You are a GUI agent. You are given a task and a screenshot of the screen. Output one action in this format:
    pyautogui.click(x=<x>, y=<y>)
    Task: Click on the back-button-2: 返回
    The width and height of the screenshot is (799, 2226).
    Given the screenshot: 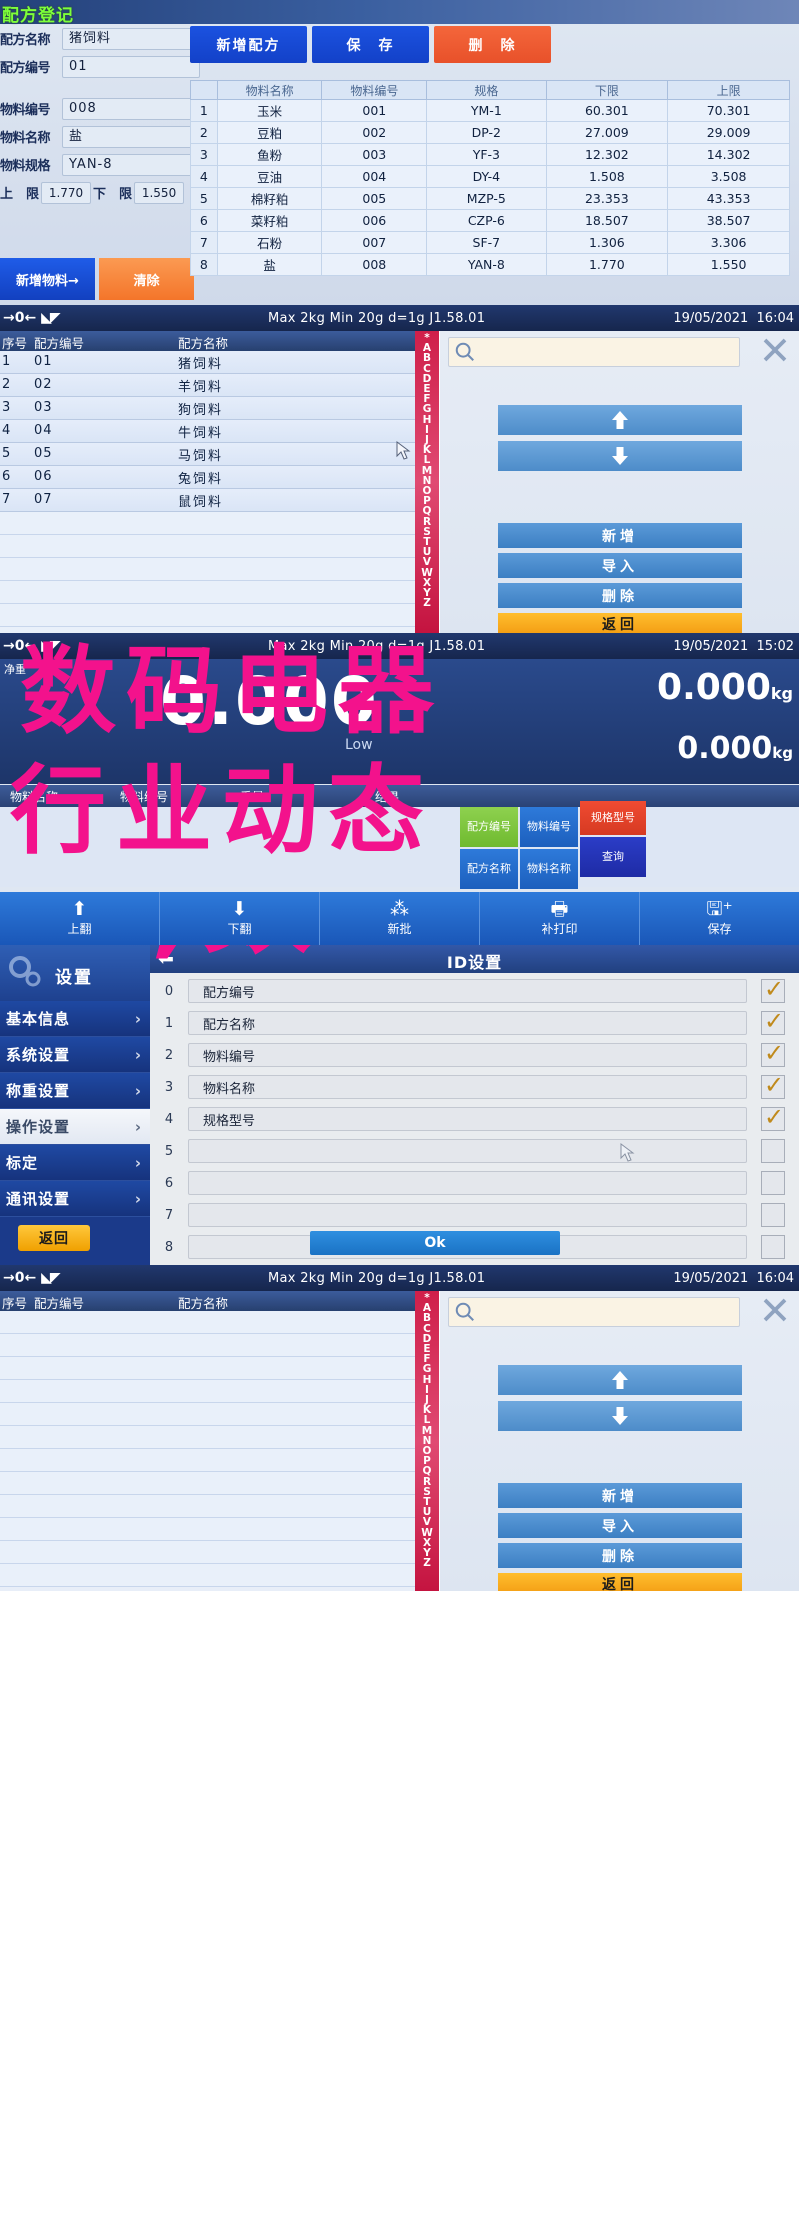 What is the action you would take?
    pyautogui.click(x=620, y=1582)
    